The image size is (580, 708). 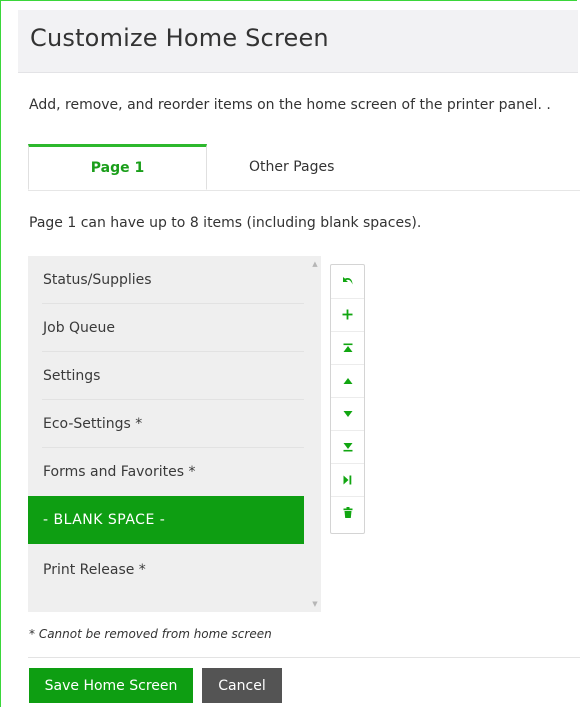 I want to click on list-item: Forms and Favorites *, so click(x=166, y=472).